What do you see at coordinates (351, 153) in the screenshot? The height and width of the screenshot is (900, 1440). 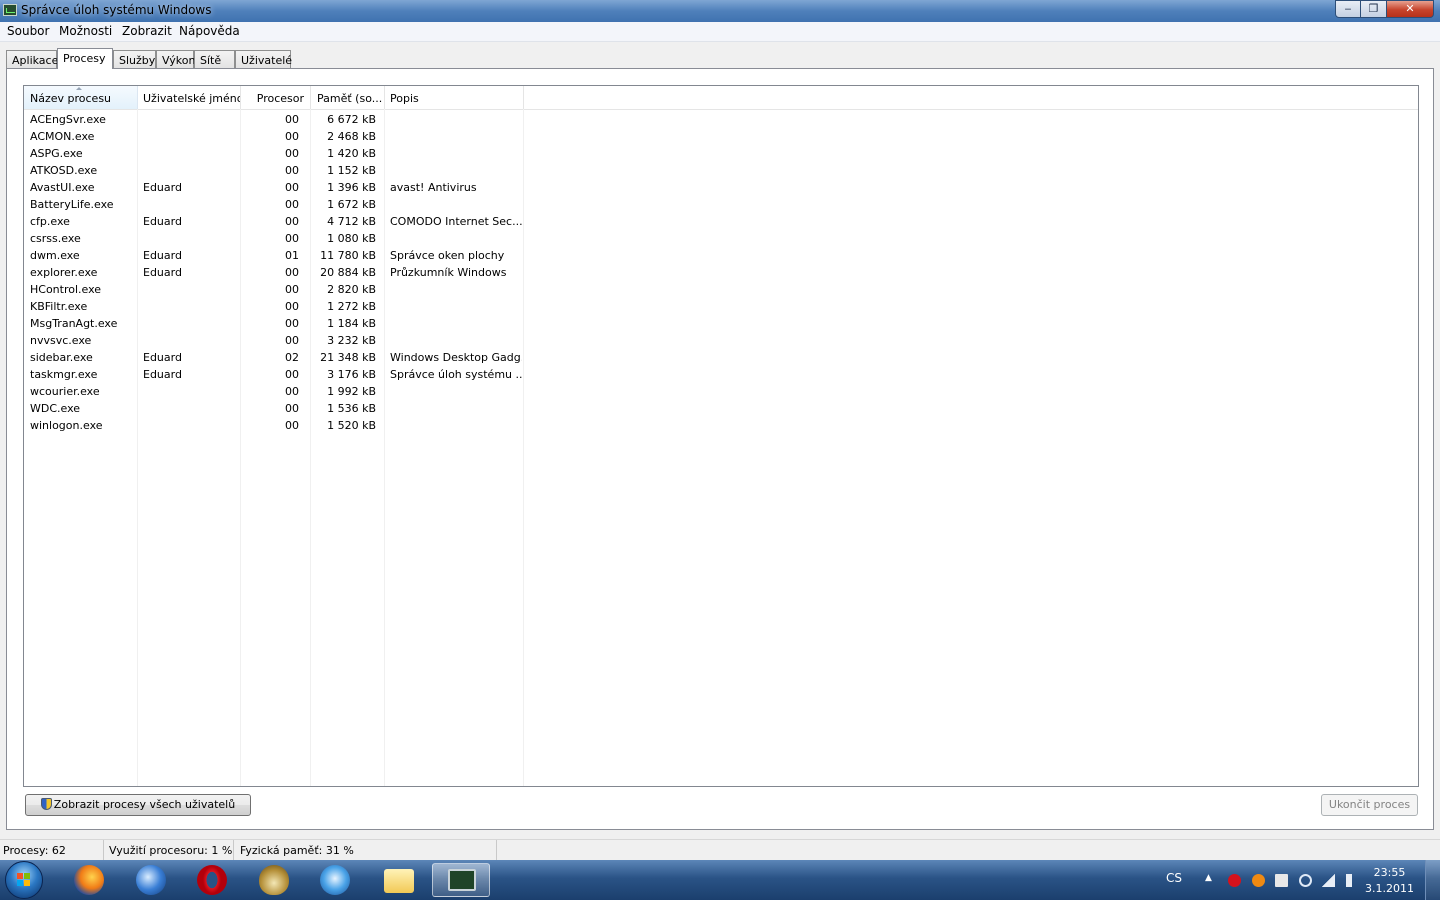 I see `process-memory: 1 420 kB` at bounding box center [351, 153].